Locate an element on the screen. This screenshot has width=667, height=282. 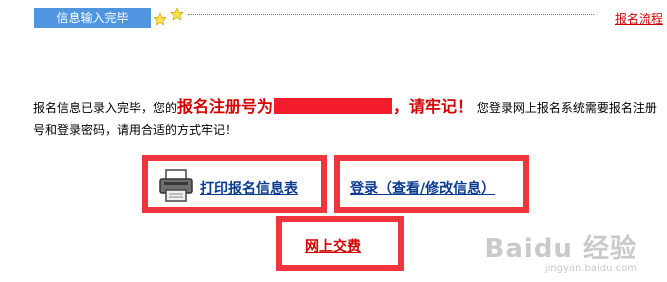
online-payment-link: 网上交费 is located at coordinates (333, 246).